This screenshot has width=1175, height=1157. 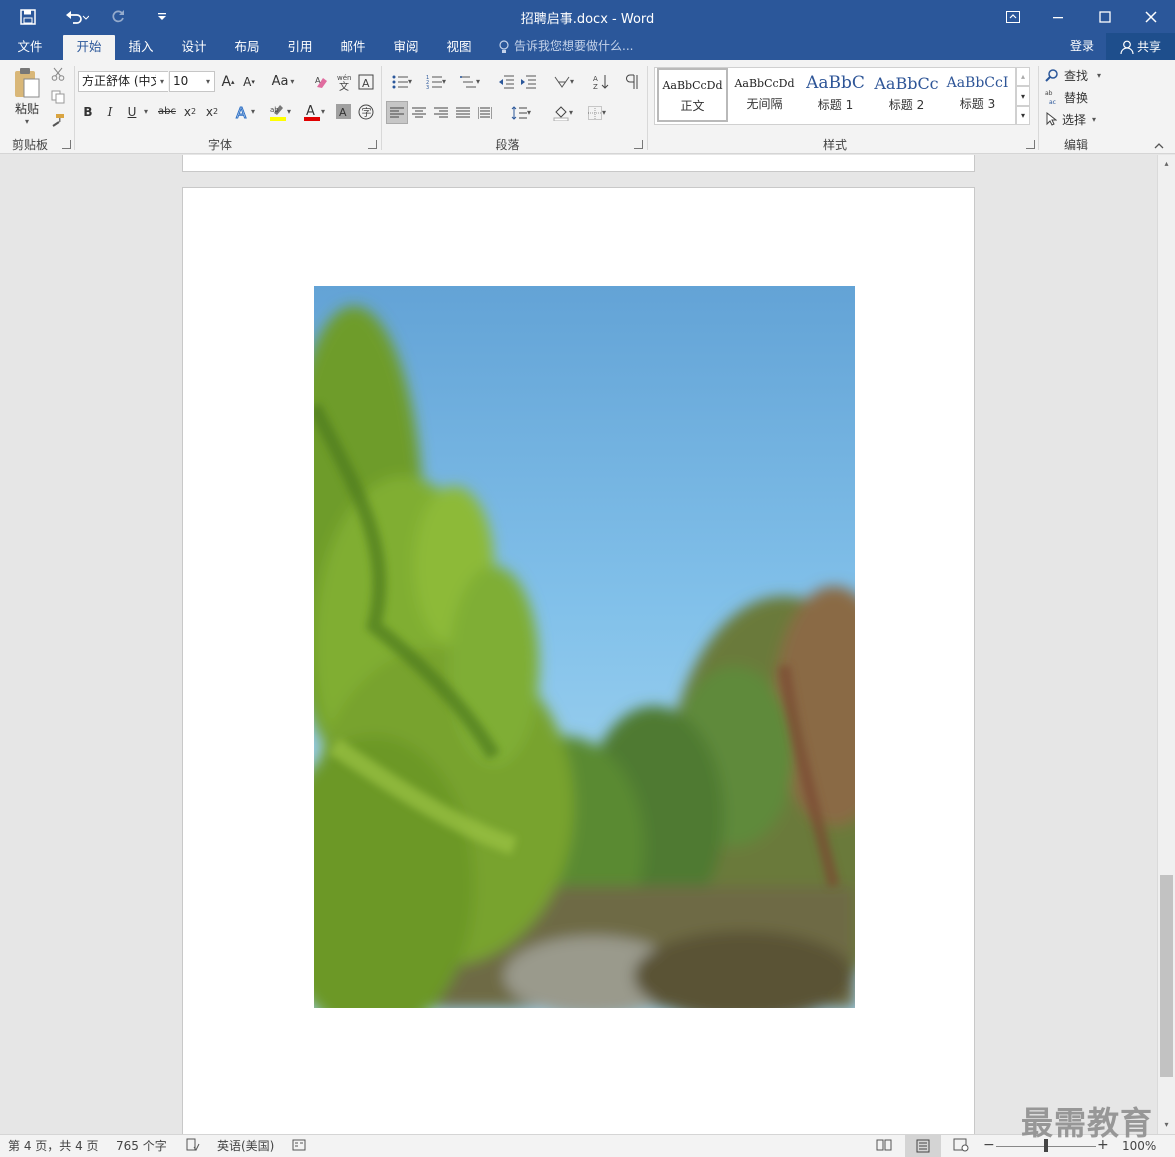 What do you see at coordinates (162, 81) in the screenshot?
I see `font-name-dropdown-icon: ▾` at bounding box center [162, 81].